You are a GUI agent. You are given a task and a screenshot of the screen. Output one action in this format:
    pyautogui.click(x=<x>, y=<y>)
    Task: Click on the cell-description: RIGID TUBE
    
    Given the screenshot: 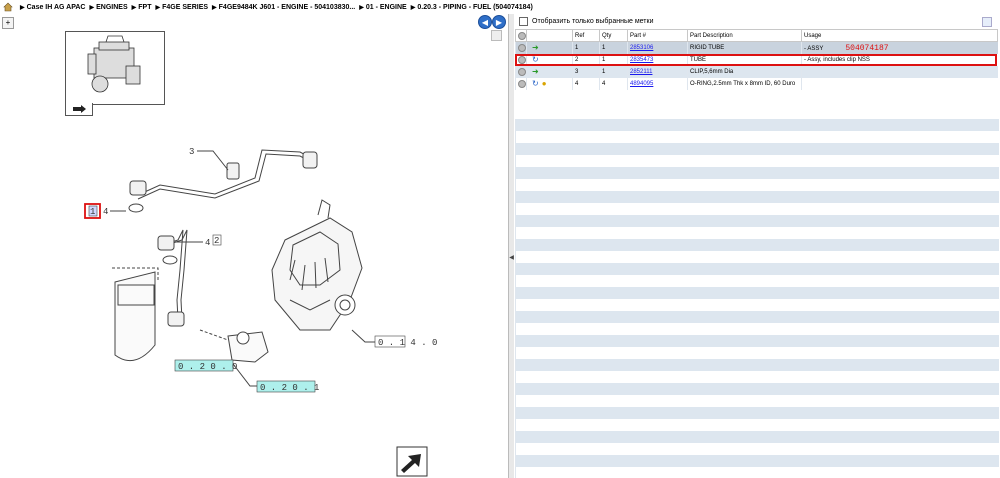 What is the action you would take?
    pyautogui.click(x=744, y=47)
    